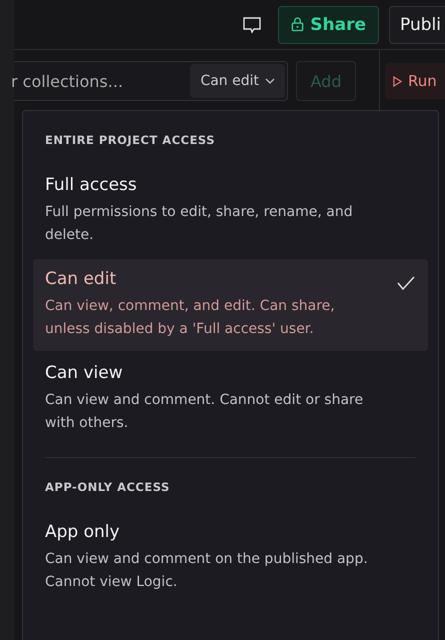 The image size is (445, 640). I want to click on permission-option: Can edit Can view, comment, and edit. Can share, unless disabled by a 'Full access' user., so click(230, 305).